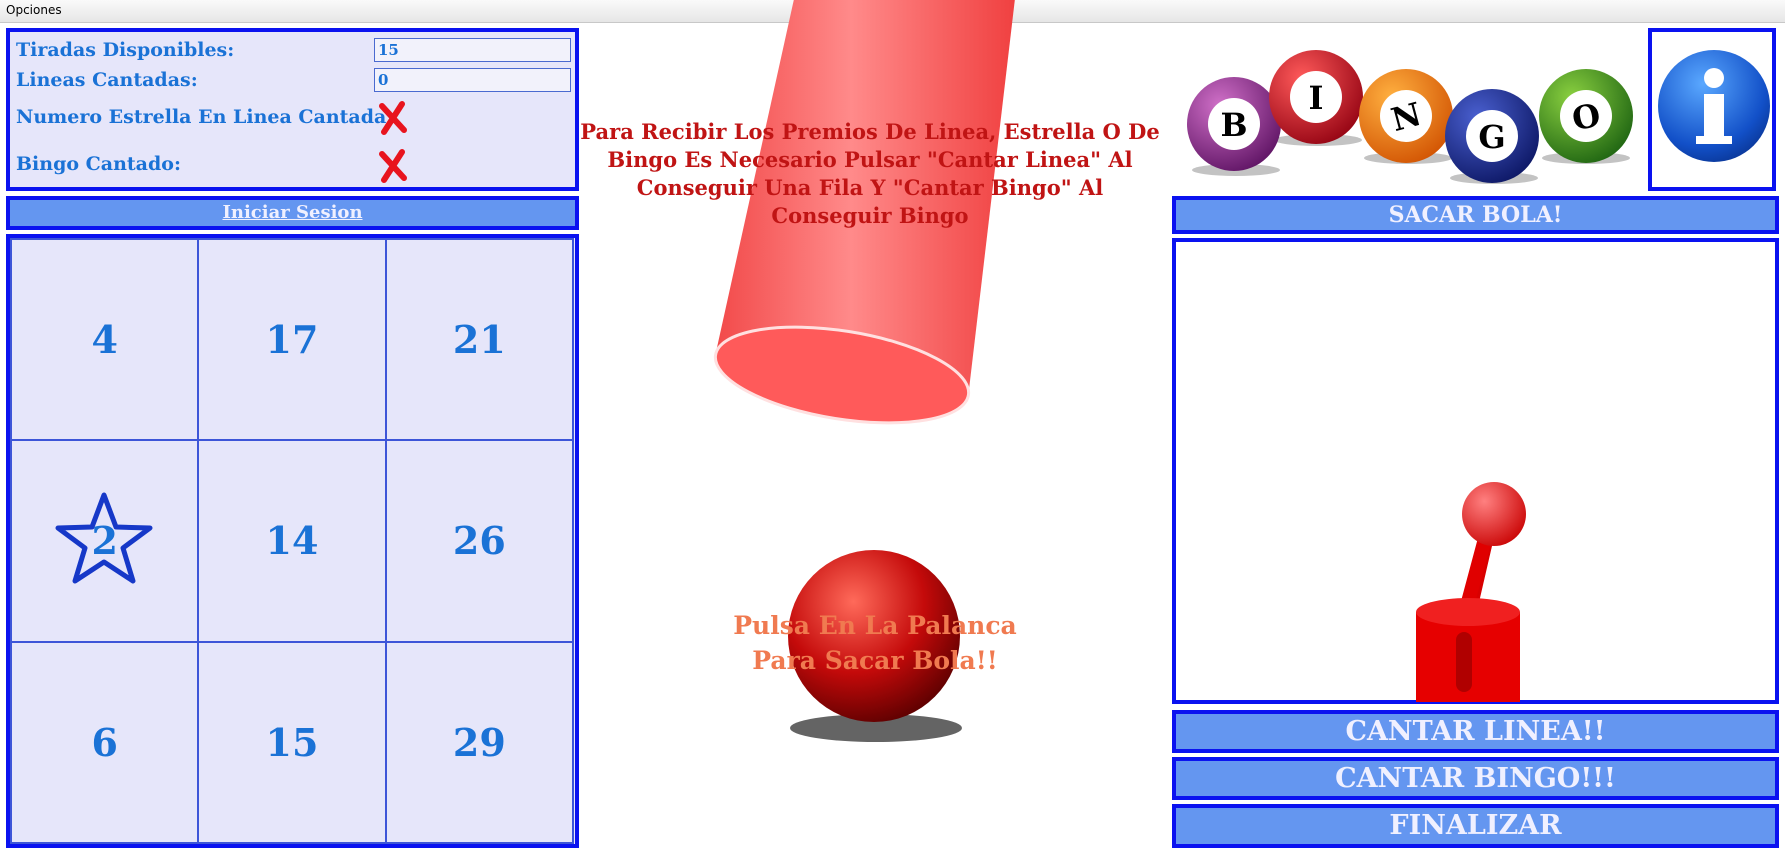 The width and height of the screenshot is (1785, 853). I want to click on cantar-bingo-button: CANTAR BINGO!!!, so click(1475, 778).